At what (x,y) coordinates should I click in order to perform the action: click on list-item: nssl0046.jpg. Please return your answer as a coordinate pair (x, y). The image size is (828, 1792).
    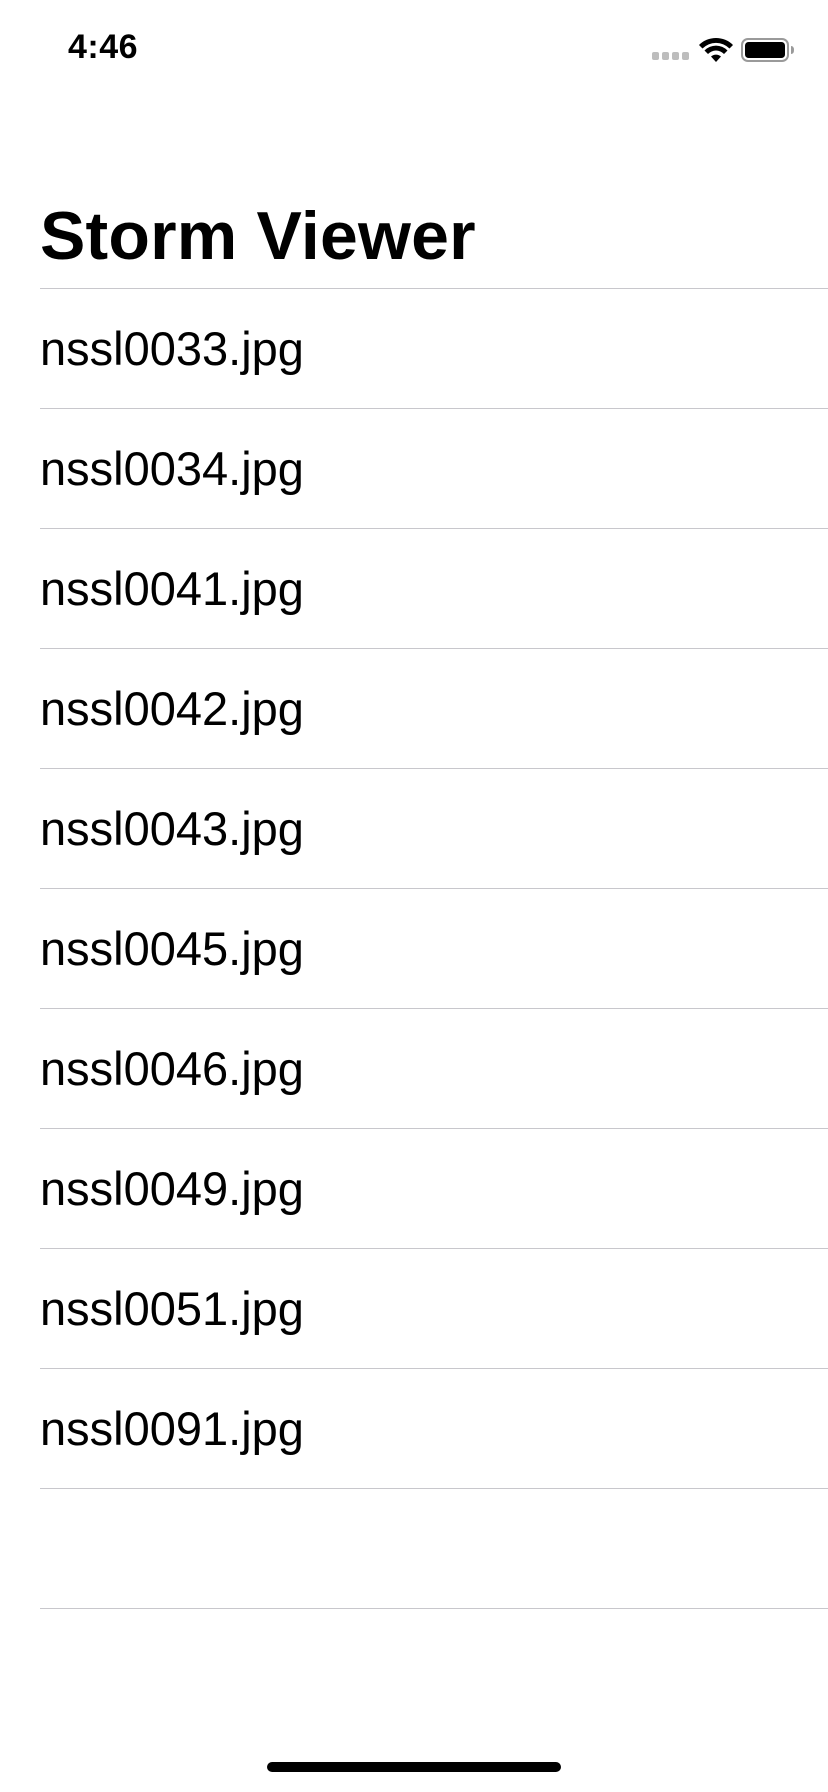
    Looking at the image, I should click on (434, 1068).